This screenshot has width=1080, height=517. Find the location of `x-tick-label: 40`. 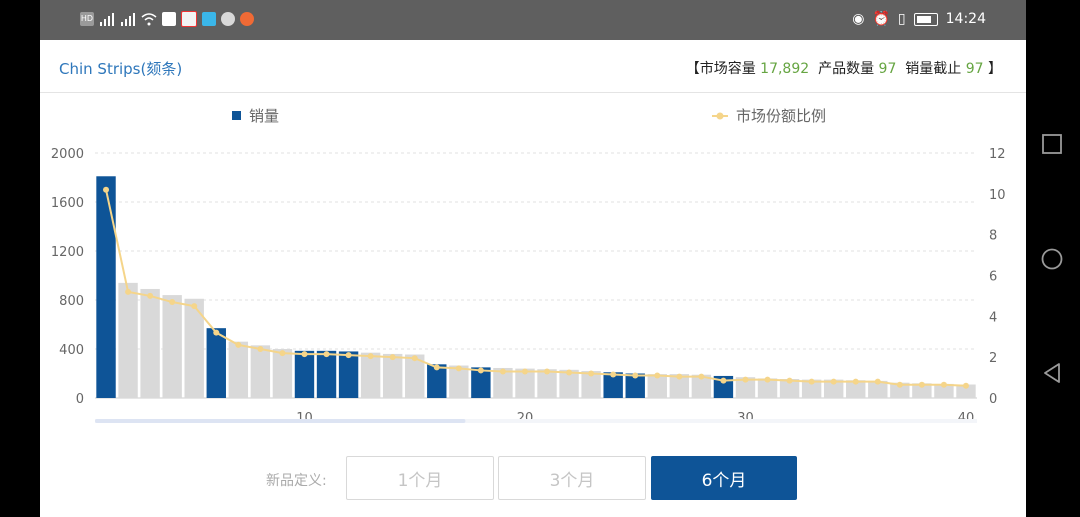

x-tick-label: 40 is located at coordinates (966, 418).